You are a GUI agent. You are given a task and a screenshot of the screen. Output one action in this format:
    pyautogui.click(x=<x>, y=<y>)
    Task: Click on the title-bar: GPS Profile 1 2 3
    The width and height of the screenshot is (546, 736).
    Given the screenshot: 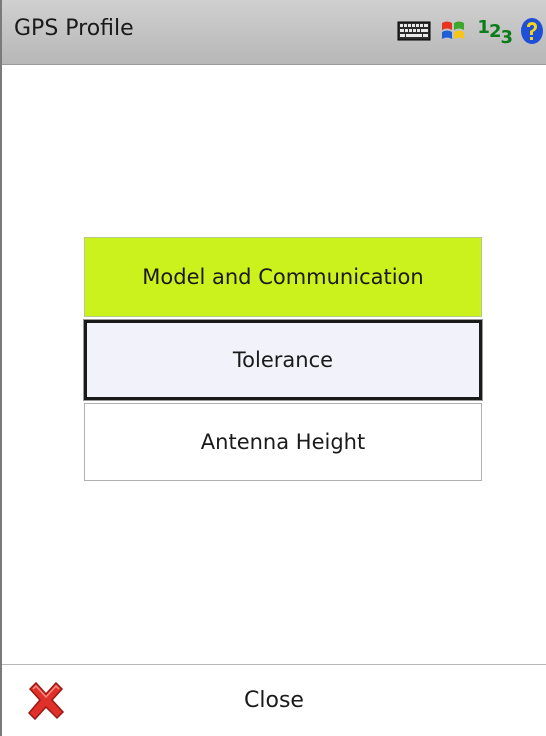 What is the action you would take?
    pyautogui.click(x=274, y=32)
    